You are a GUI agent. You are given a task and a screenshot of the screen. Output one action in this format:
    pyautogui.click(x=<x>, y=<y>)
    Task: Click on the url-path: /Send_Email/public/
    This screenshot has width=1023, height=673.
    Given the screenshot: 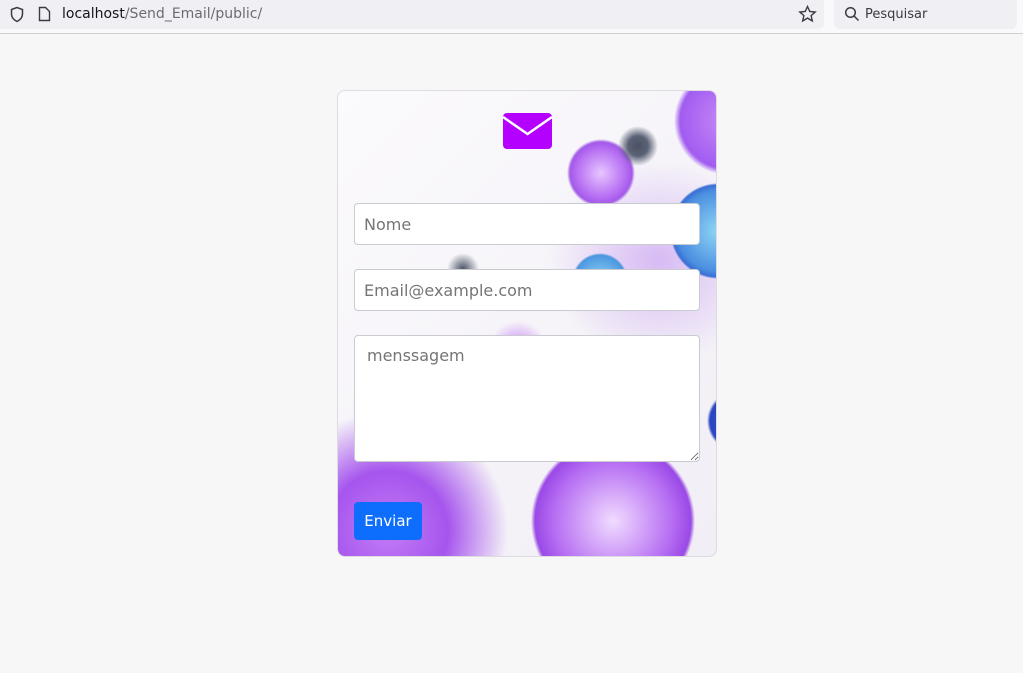 What is the action you would take?
    pyautogui.click(x=193, y=14)
    